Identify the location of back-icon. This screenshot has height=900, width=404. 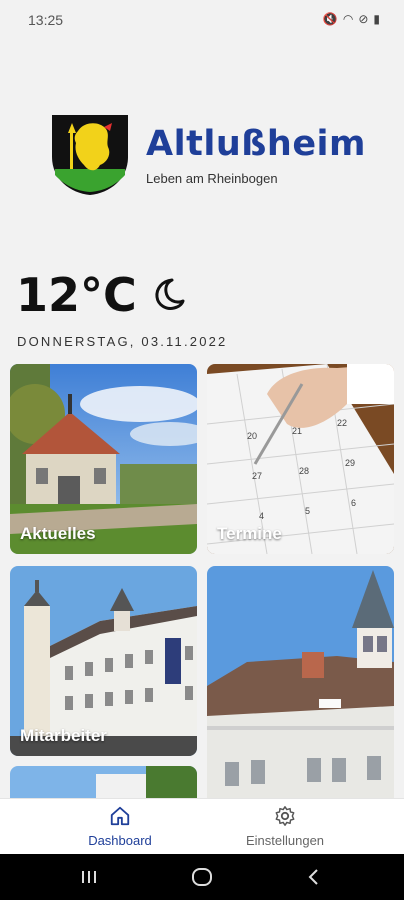
(314, 877).